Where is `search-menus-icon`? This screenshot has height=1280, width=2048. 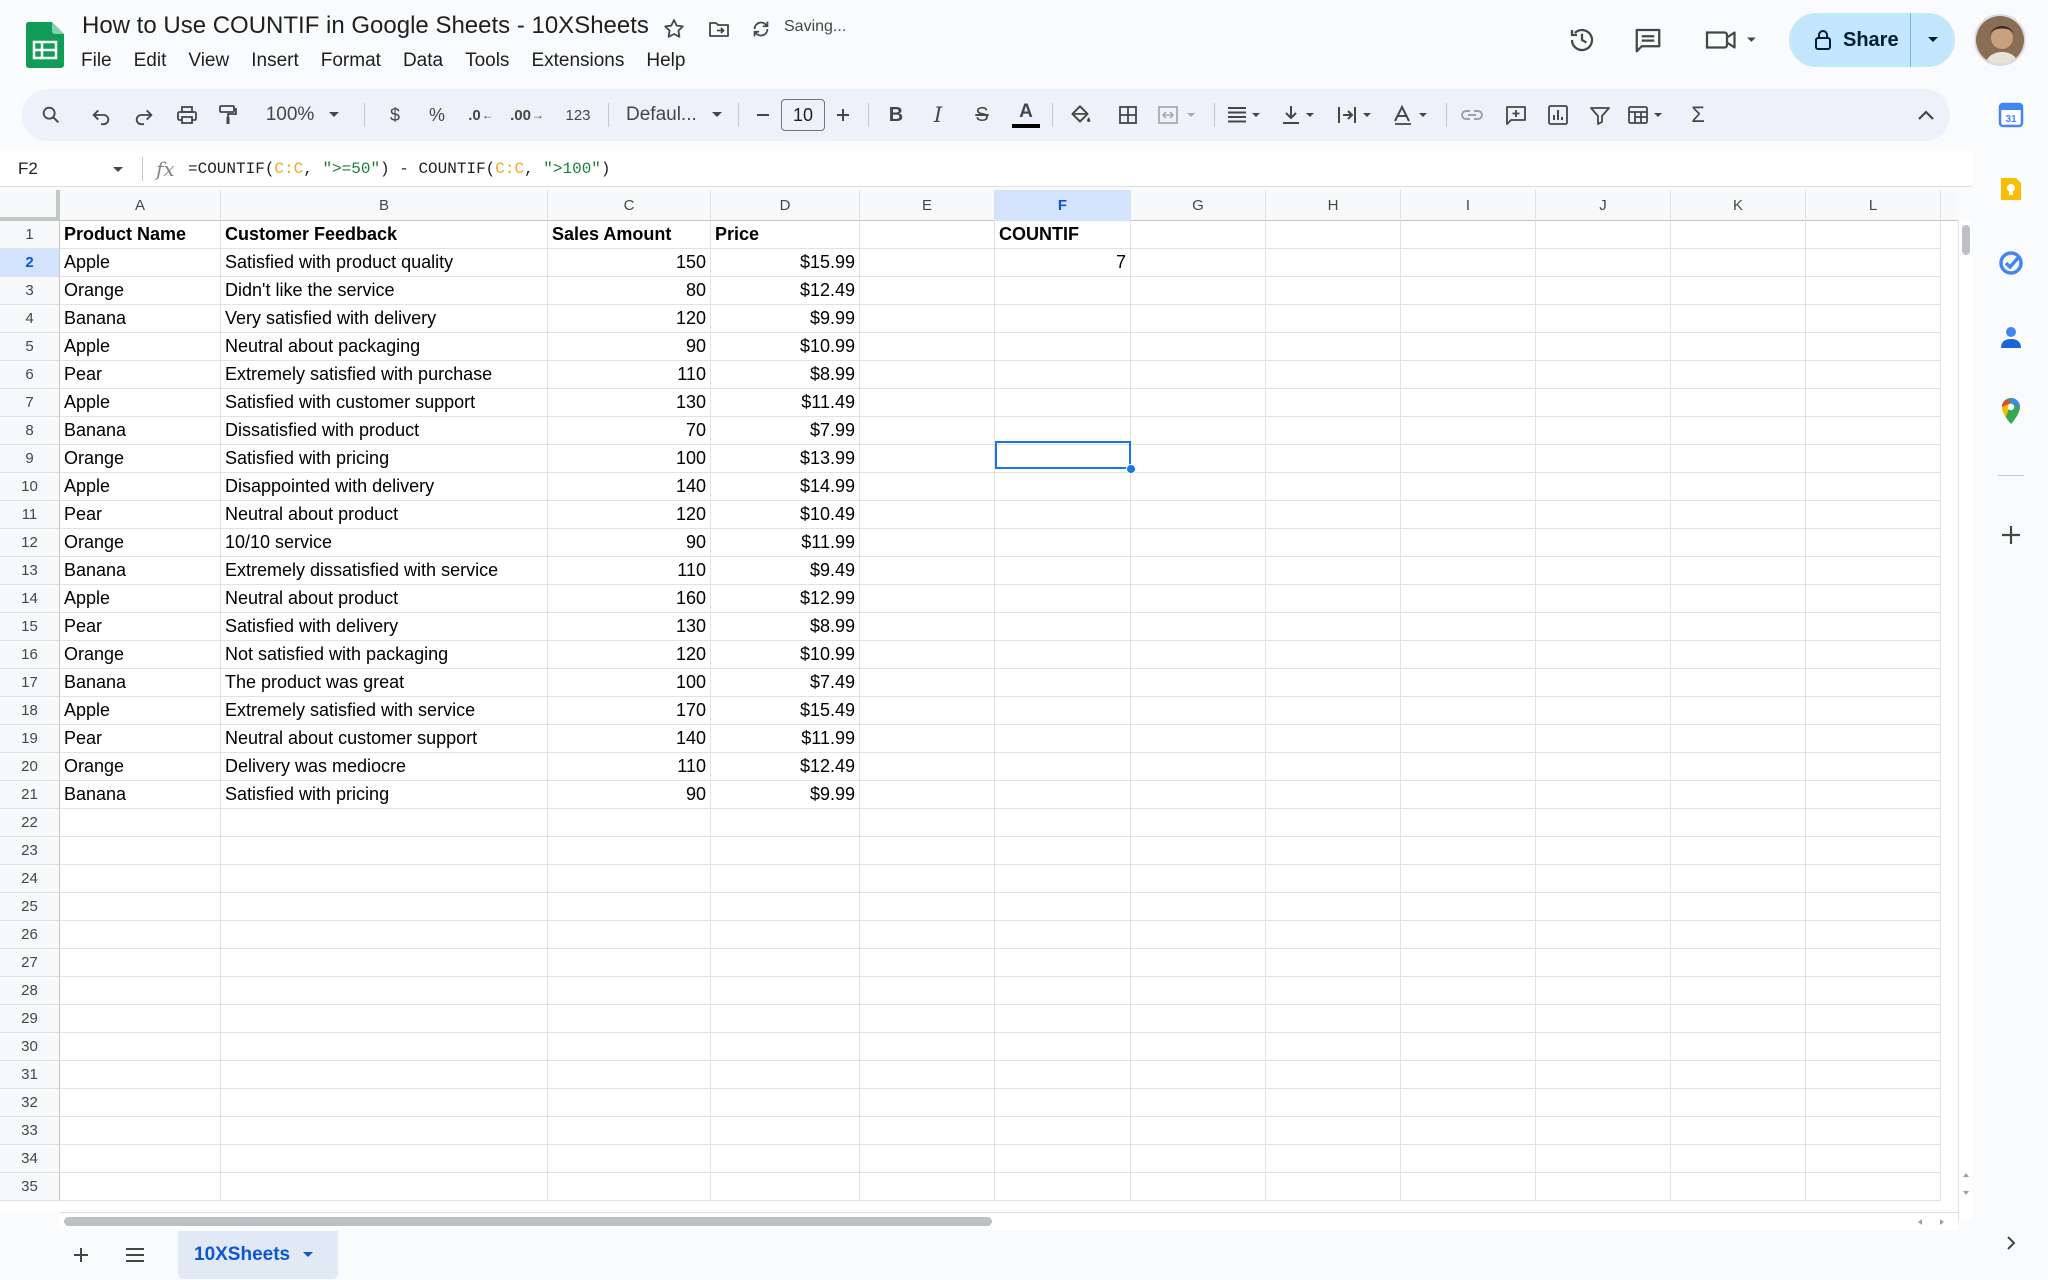
search-menus-icon is located at coordinates (51, 115).